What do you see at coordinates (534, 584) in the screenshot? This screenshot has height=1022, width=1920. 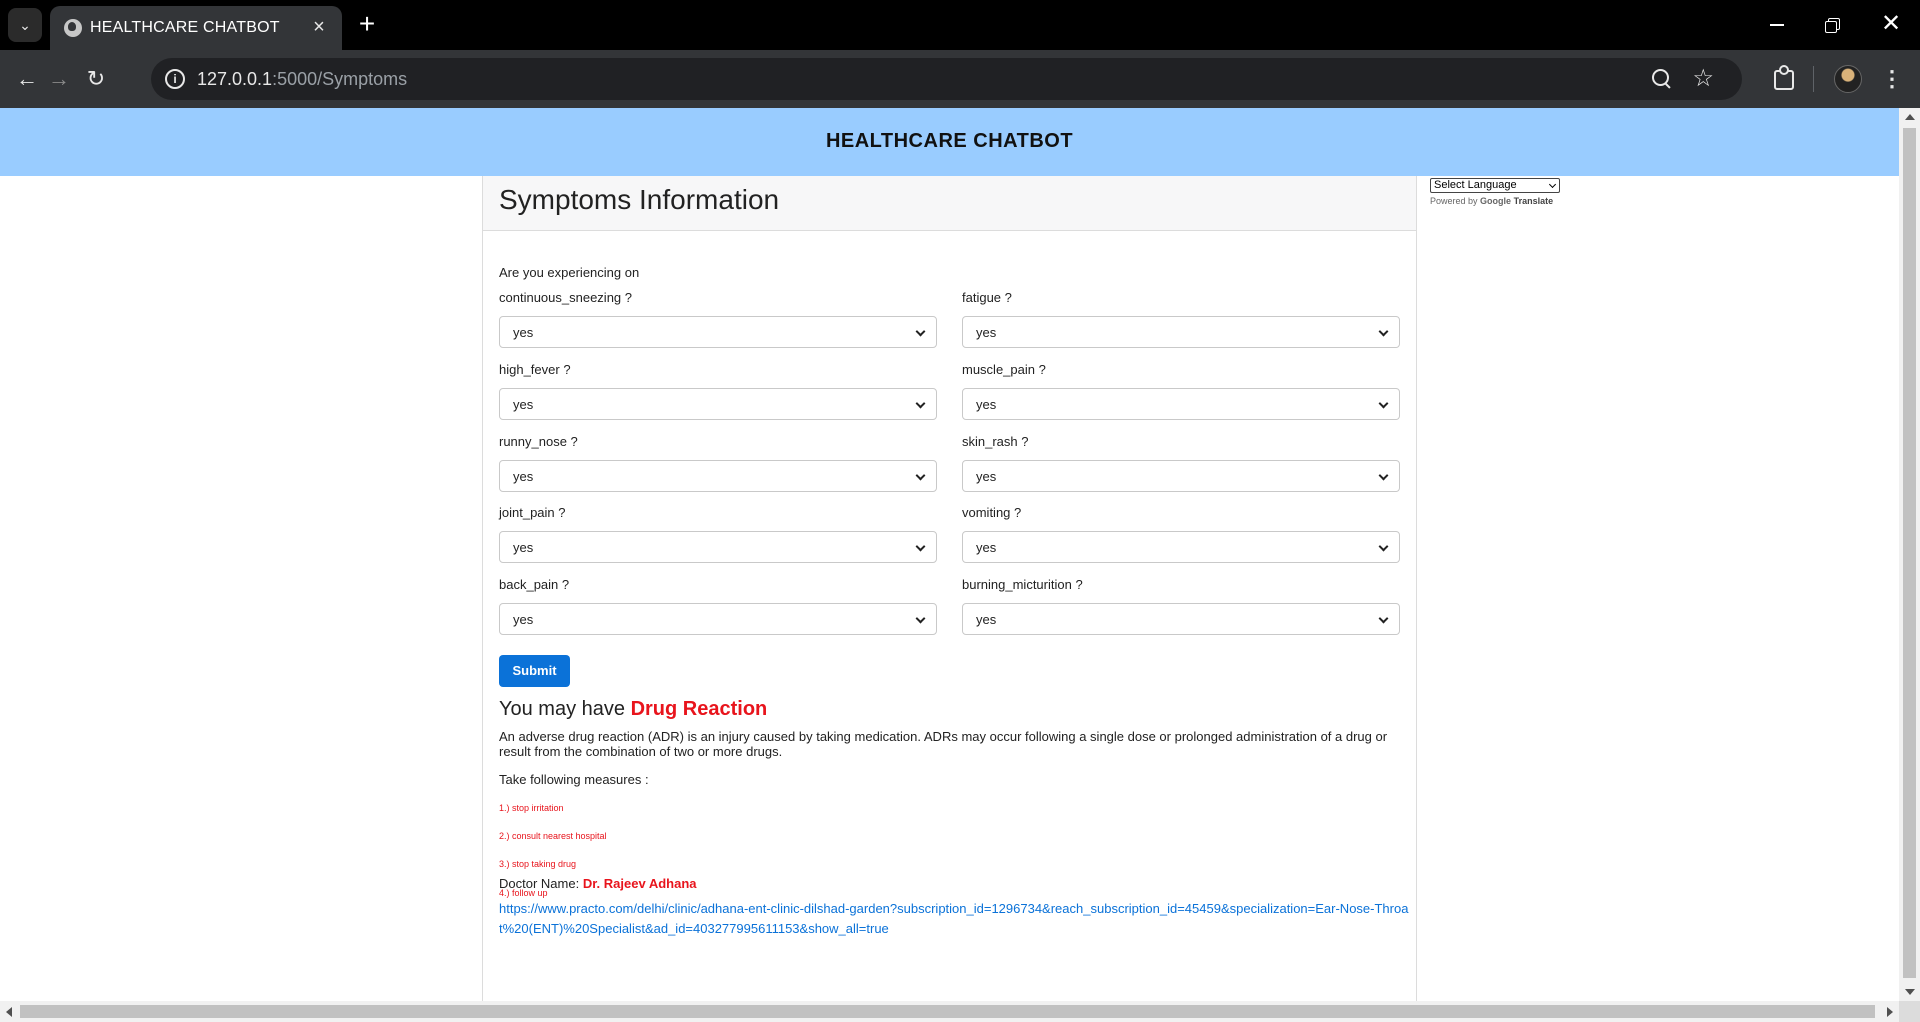 I see `field-label: back_pain ?` at bounding box center [534, 584].